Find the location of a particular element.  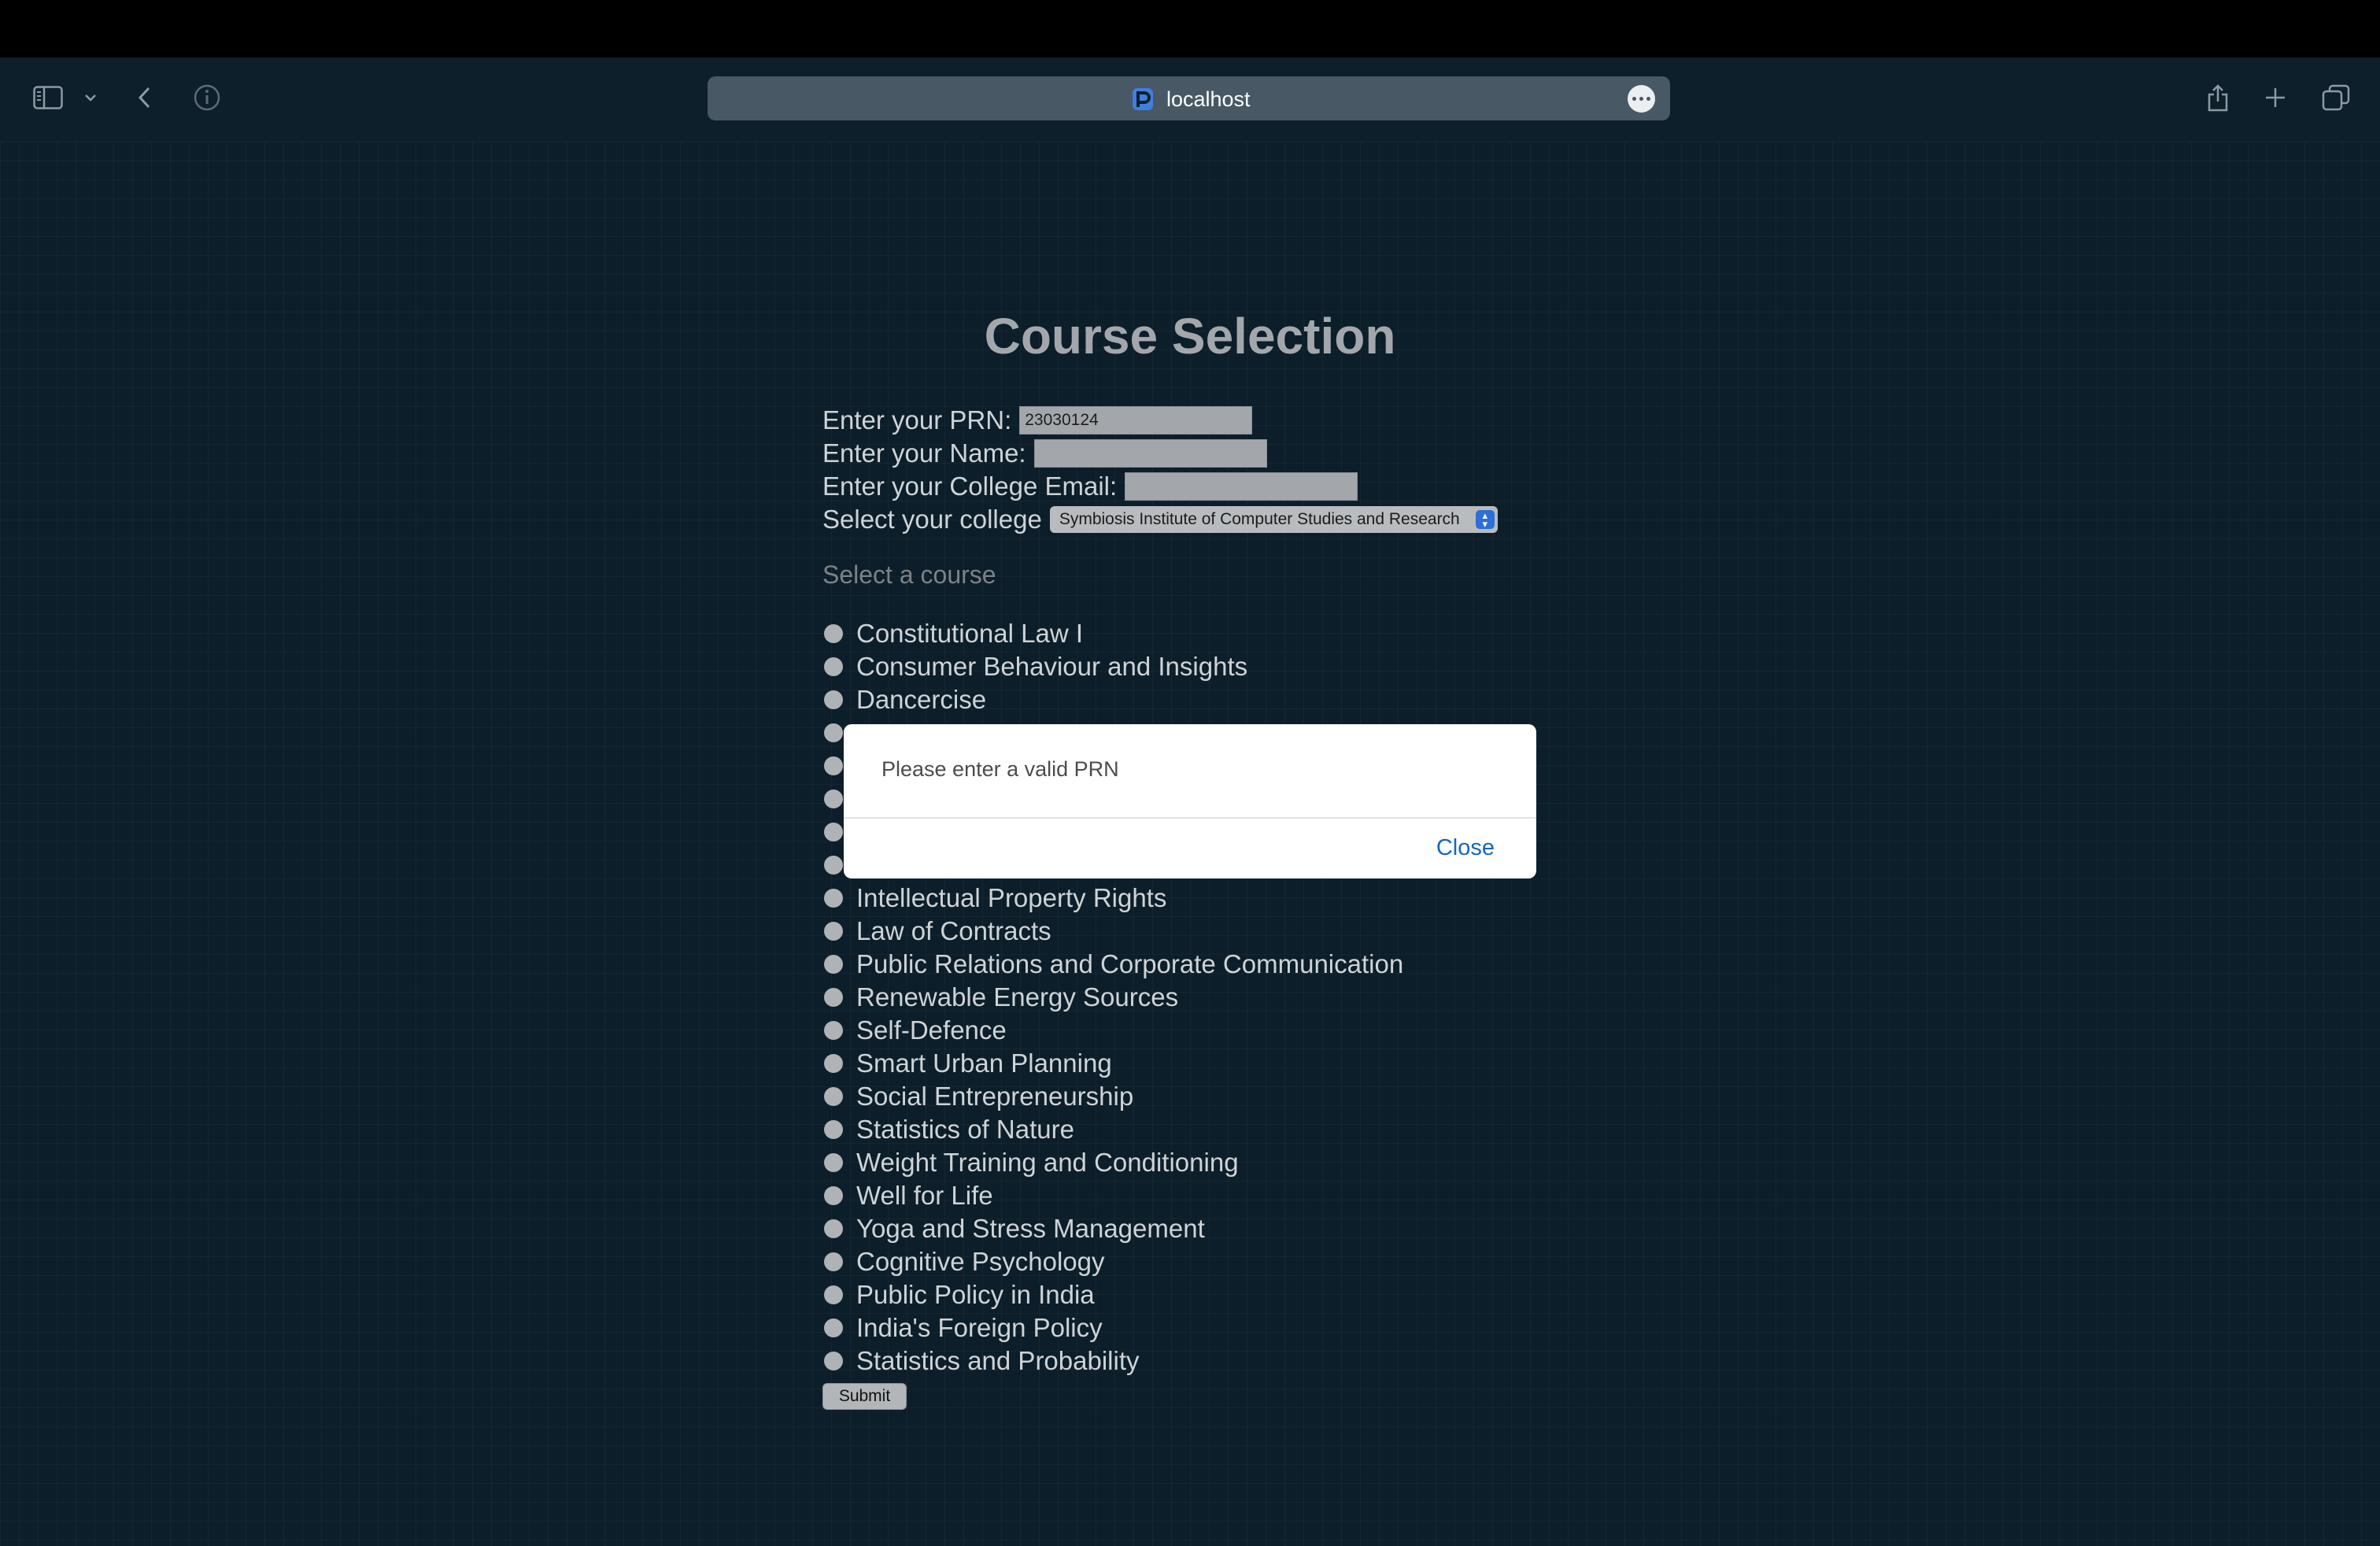

email-label: Enter your College Email: is located at coordinates (970, 487).